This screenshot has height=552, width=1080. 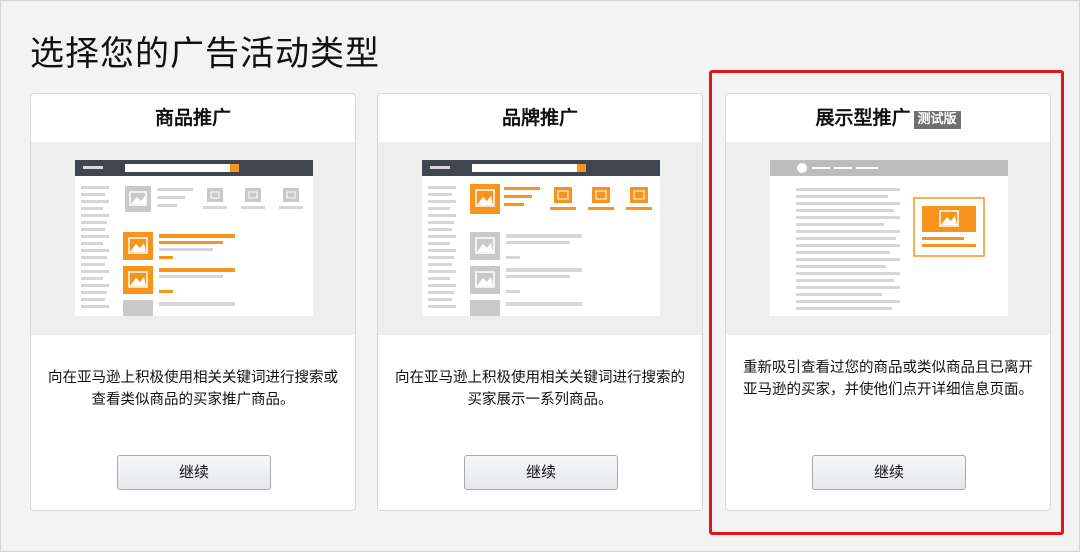 I want to click on preview-sponsored-products, so click(x=193, y=238).